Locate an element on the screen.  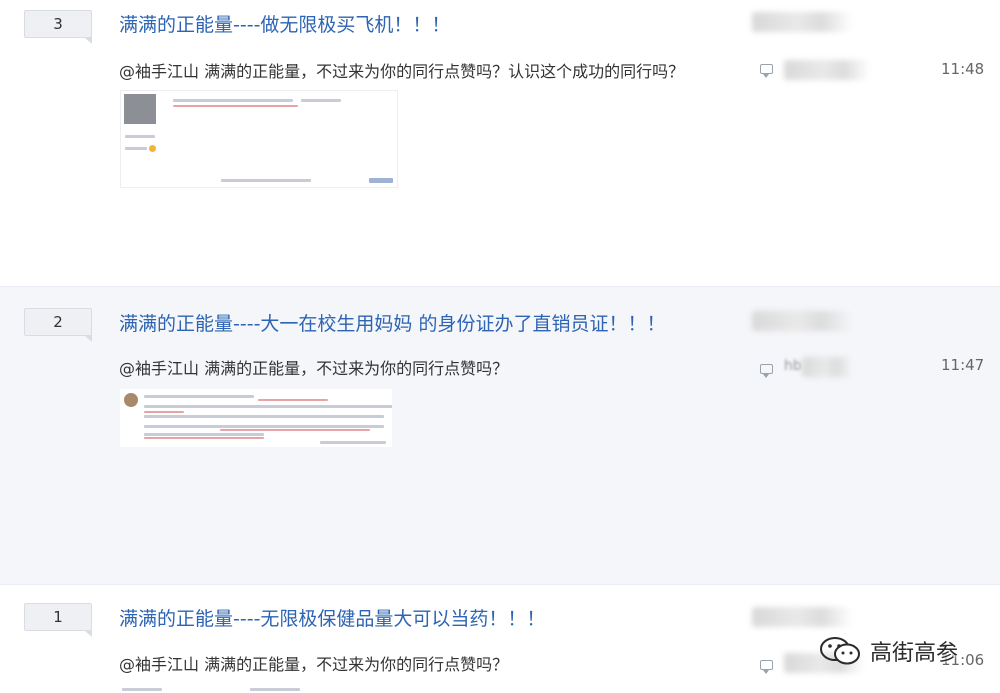
reply-count-badge: 3 is located at coordinates (58, 27).